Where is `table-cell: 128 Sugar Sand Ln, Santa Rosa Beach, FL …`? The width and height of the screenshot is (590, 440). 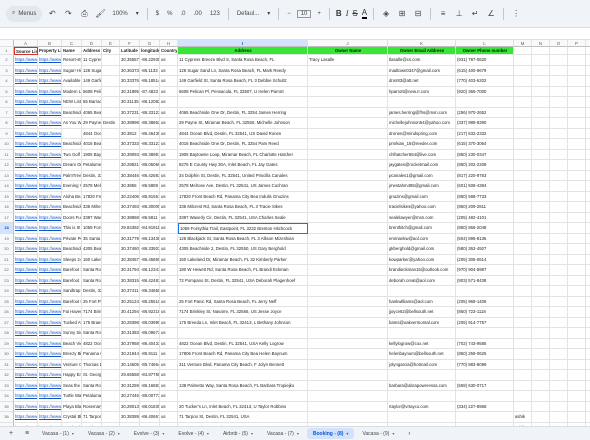 table-cell: 128 Sugar Sand Ln, Santa Rosa Beach, FL … is located at coordinates (243, 70).